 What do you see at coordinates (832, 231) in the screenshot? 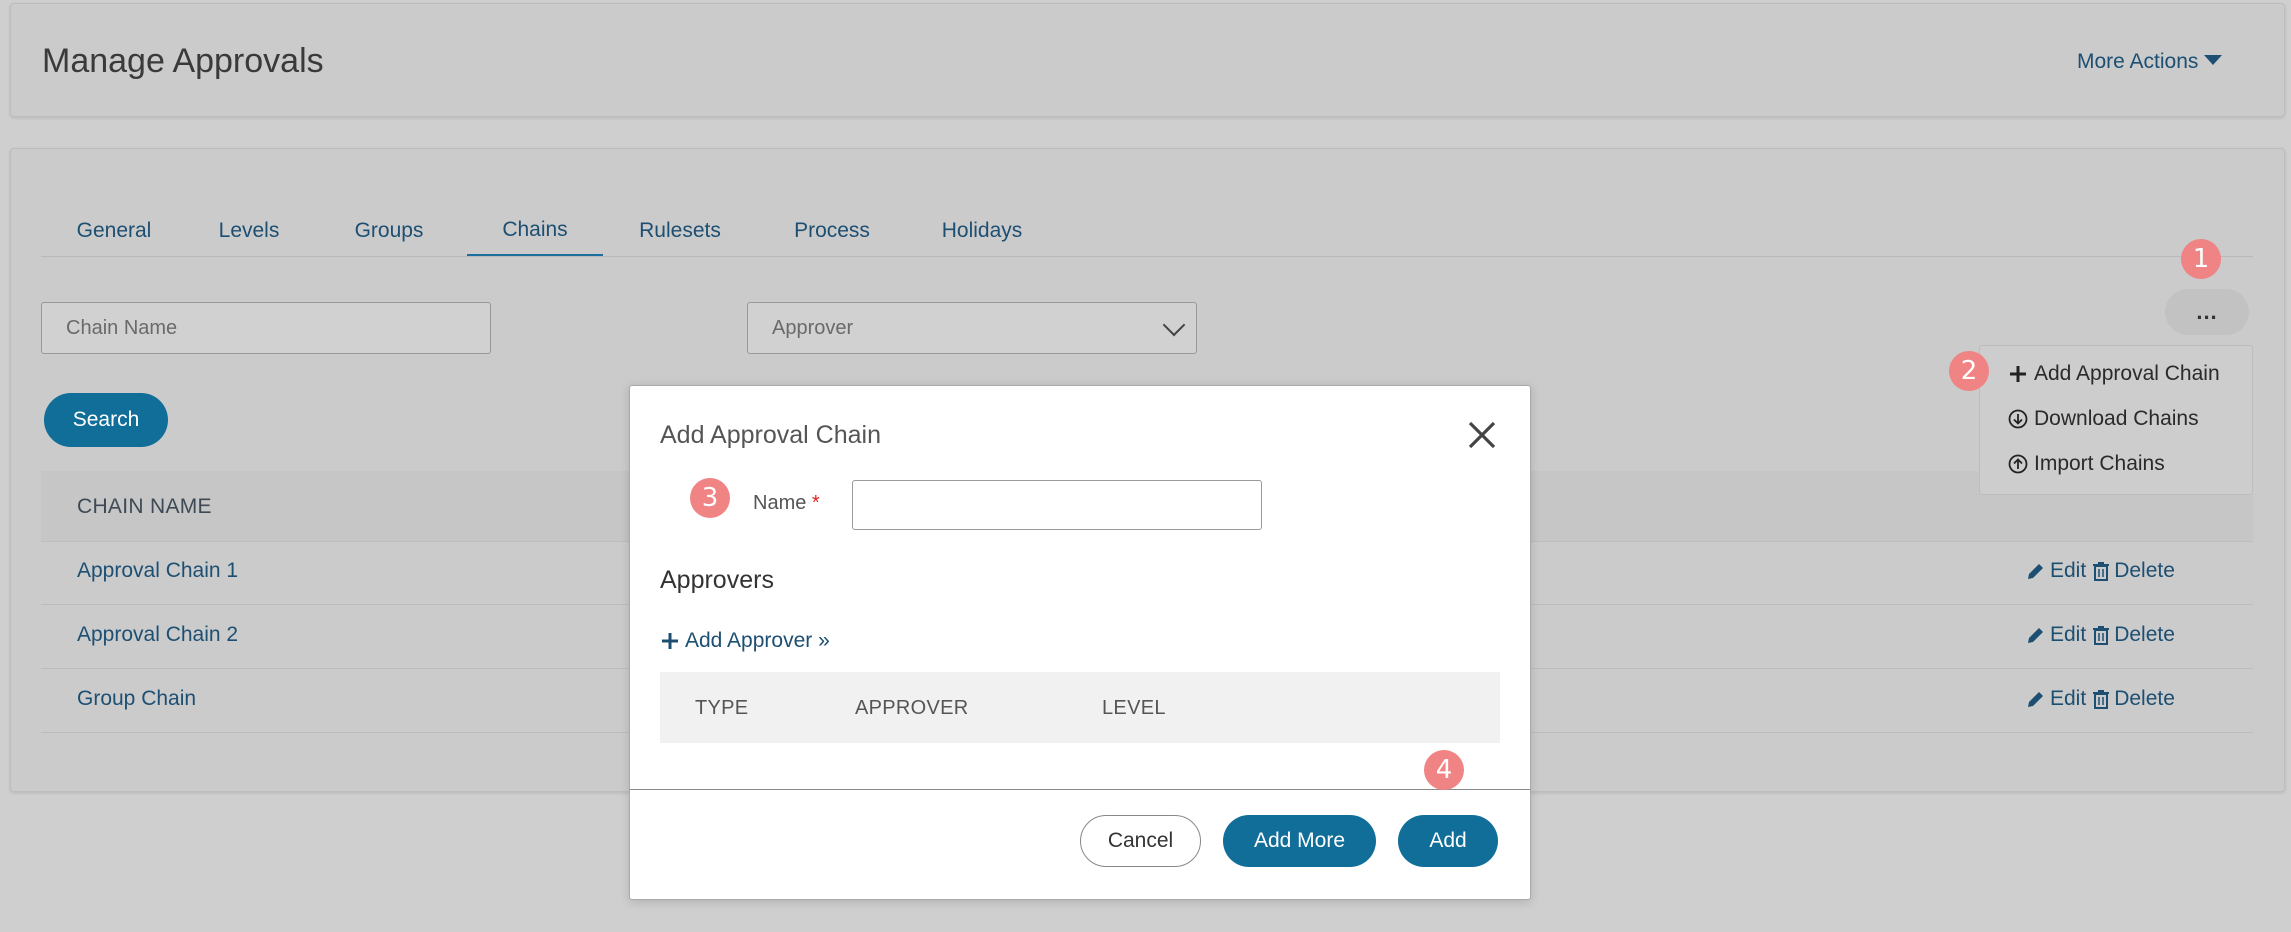
I see `tab-process: Process` at bounding box center [832, 231].